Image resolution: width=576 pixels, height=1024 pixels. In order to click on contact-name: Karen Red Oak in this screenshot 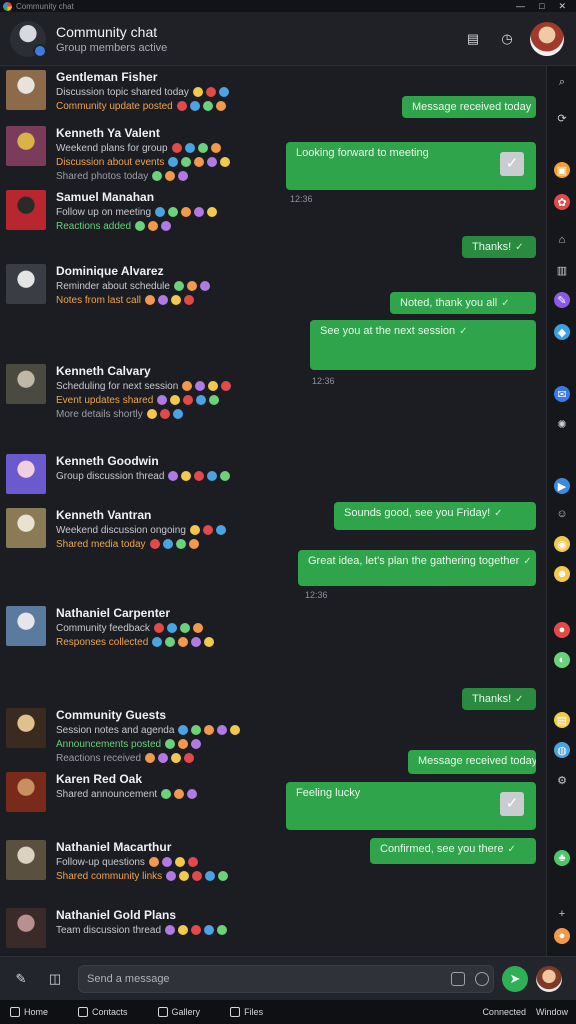, I will do `click(178, 779)`.